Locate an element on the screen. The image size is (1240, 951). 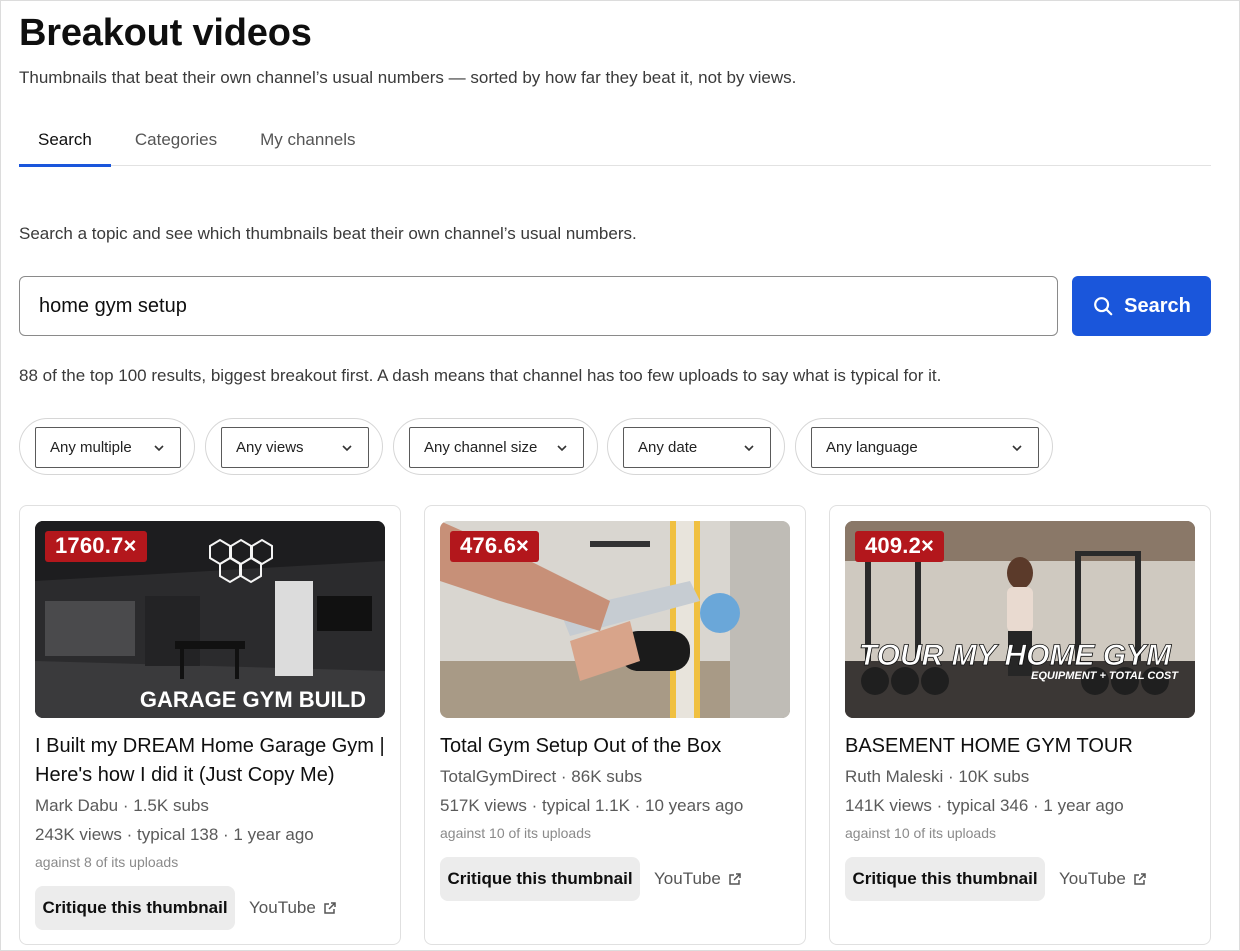
search-button: Search is located at coordinates (1141, 306).